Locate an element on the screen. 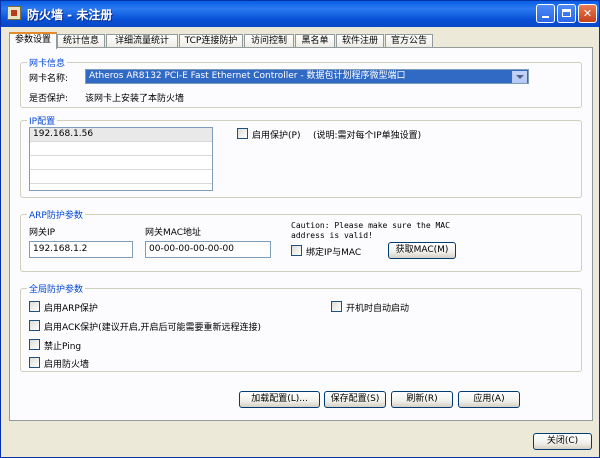  caution-line-1: Caution: Please make sure the MAC is located at coordinates (370, 225).